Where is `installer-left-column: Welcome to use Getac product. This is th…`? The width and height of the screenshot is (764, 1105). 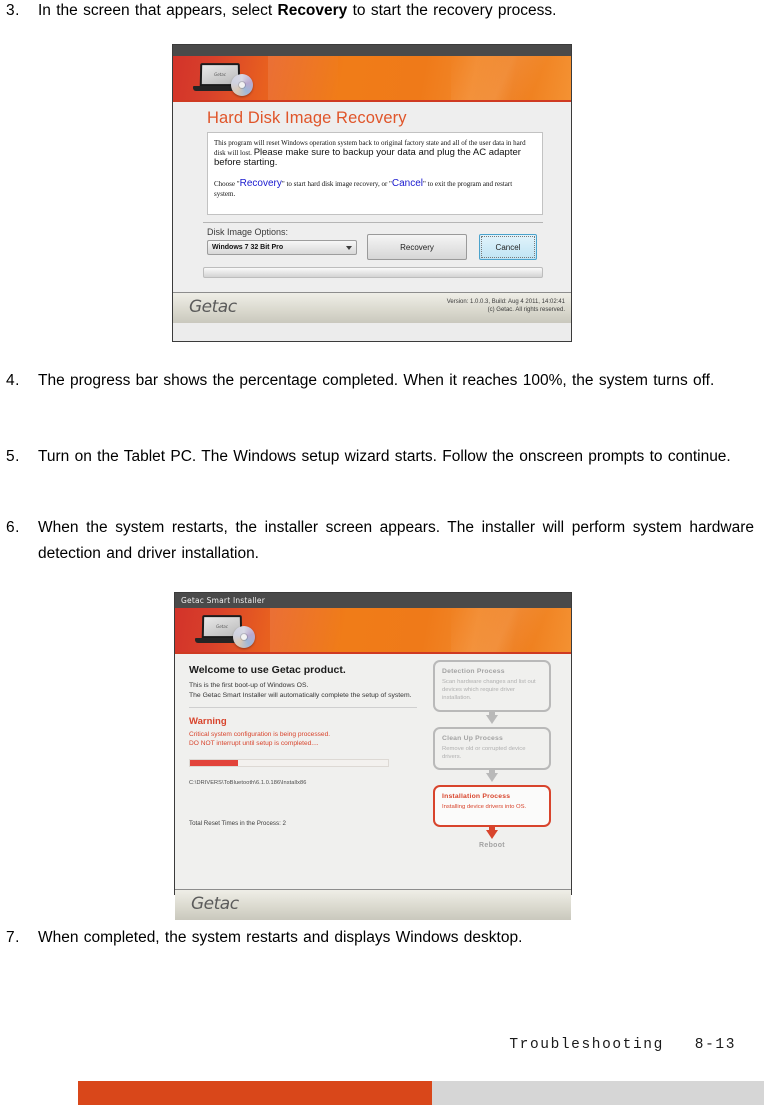
installer-left-column: Welcome to use Getac product. This is th… is located at coordinates (303, 745).